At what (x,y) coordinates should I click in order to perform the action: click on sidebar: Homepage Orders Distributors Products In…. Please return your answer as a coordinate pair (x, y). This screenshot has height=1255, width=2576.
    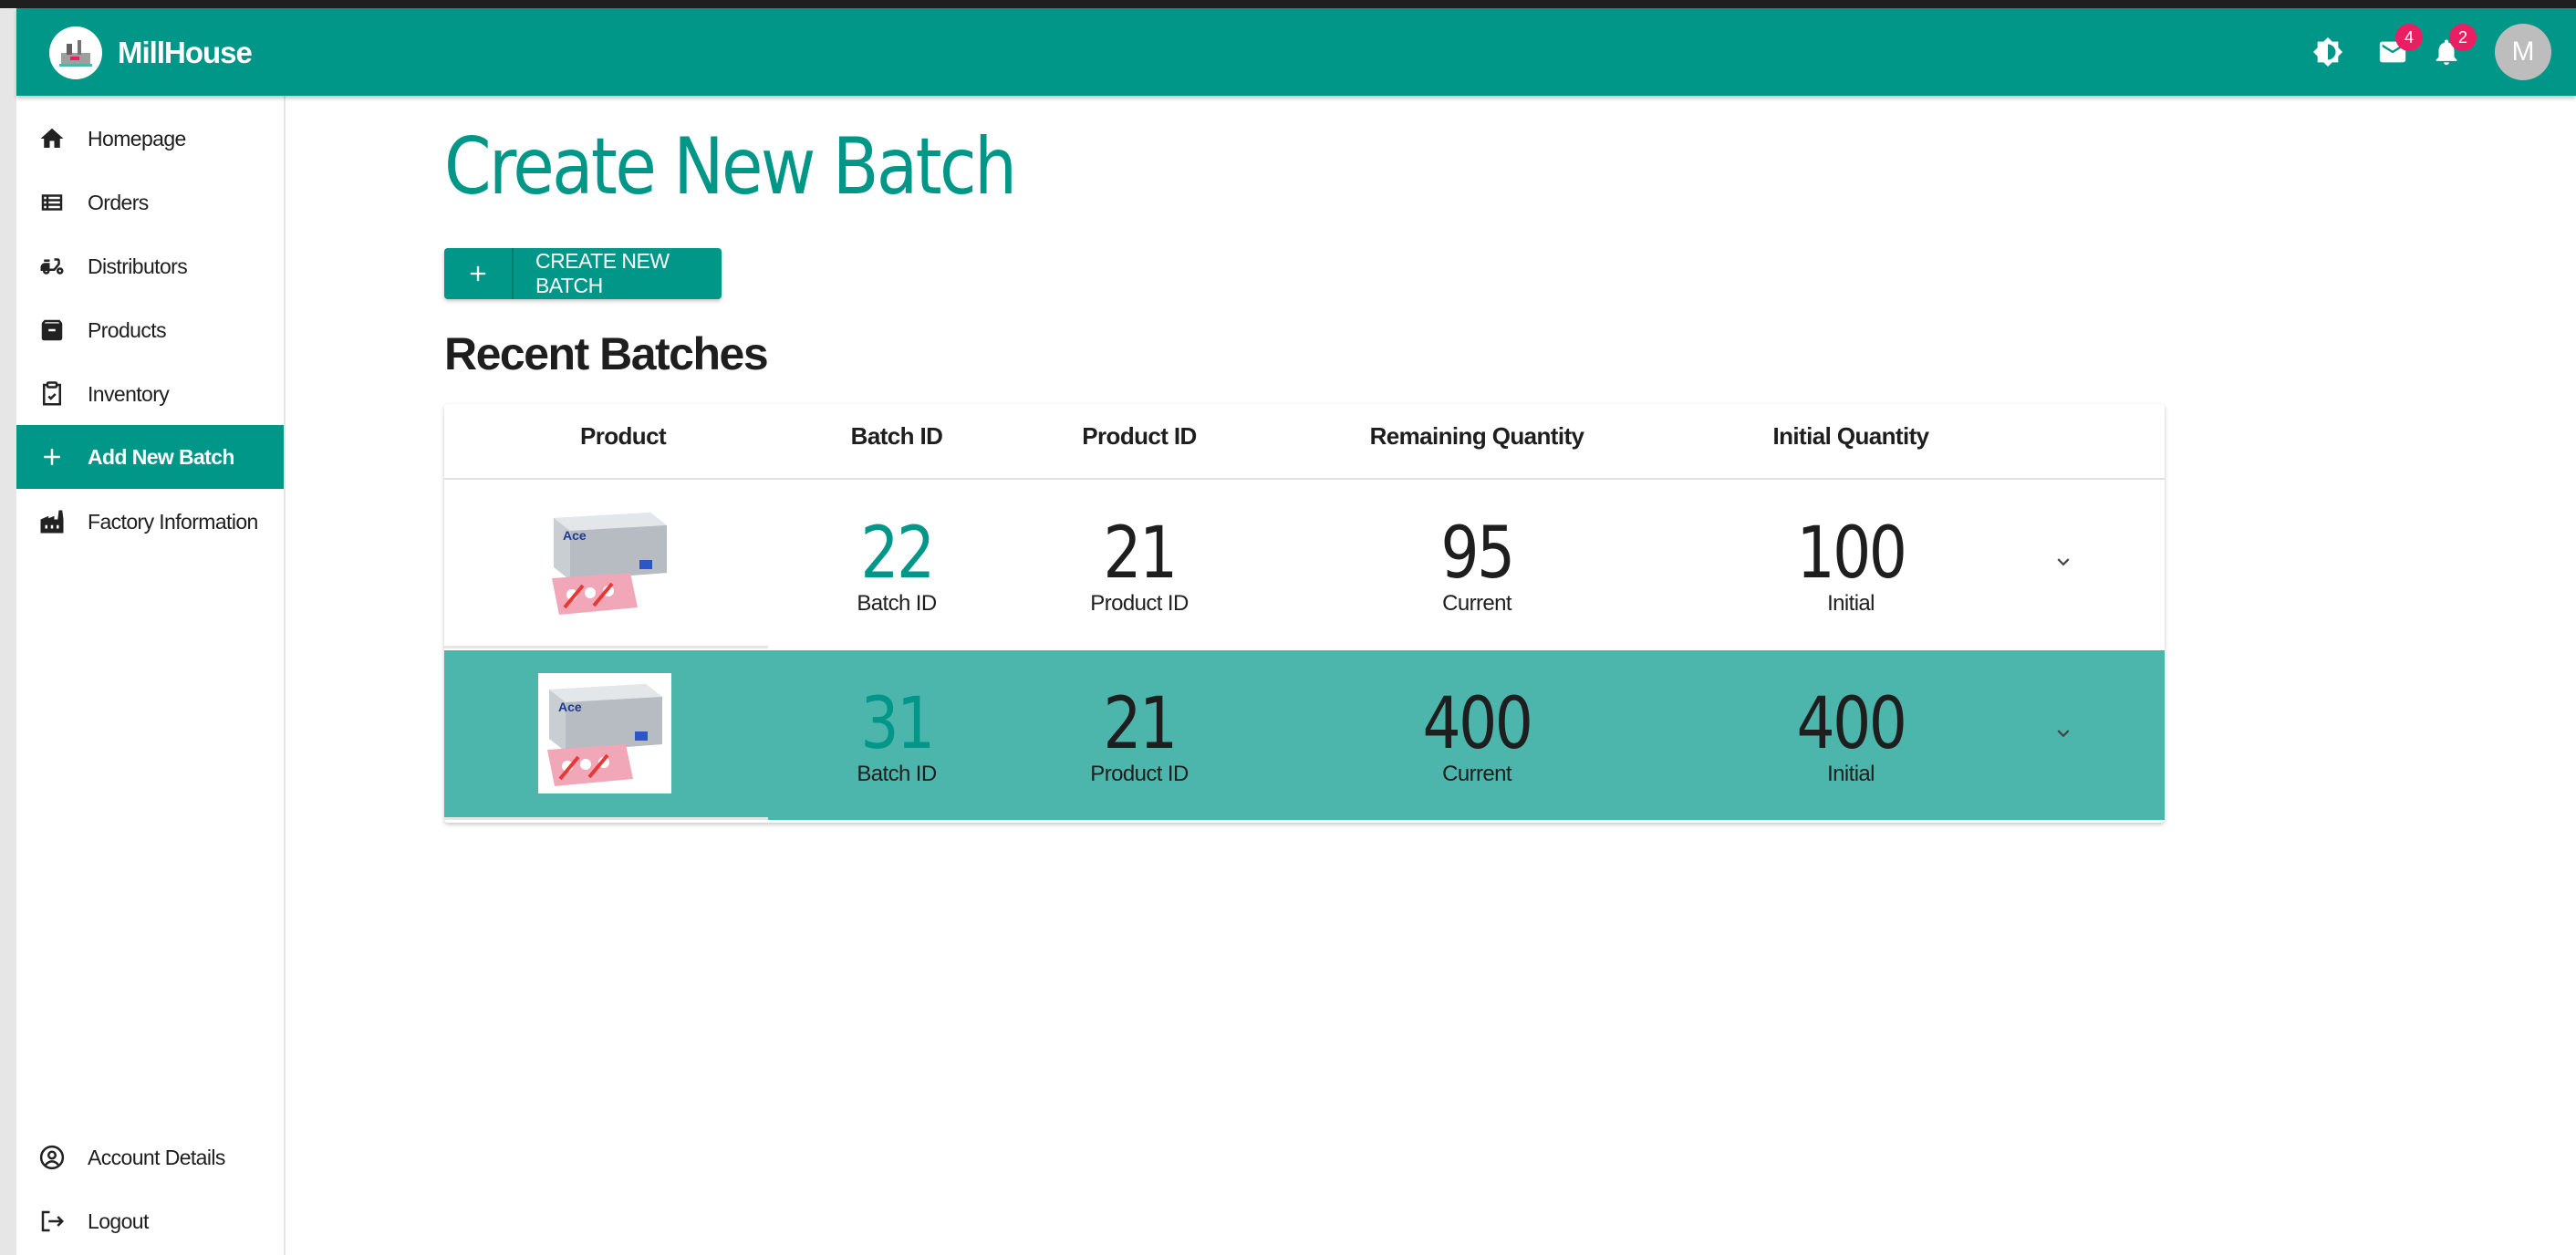
    Looking at the image, I should click on (151, 675).